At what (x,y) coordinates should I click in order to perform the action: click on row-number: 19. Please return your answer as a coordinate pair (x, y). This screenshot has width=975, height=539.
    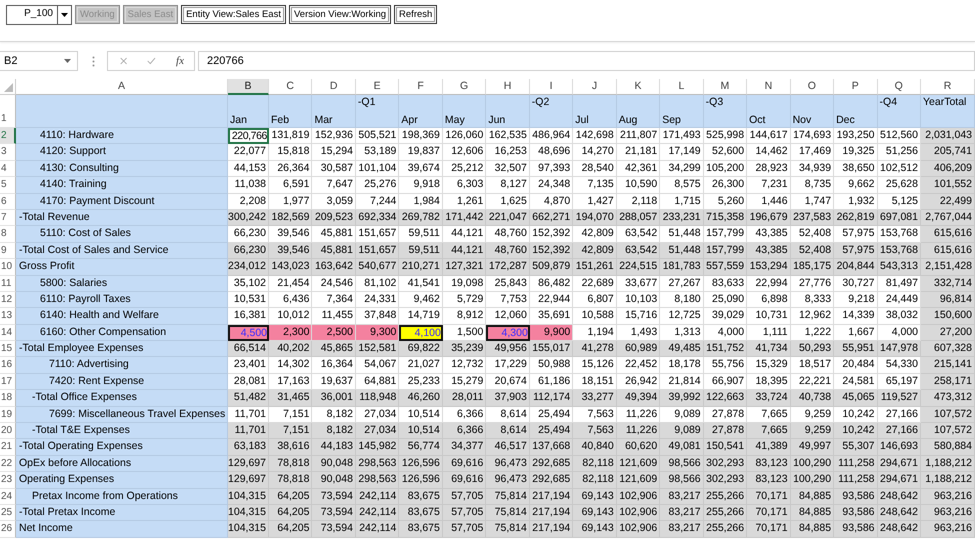
    Looking at the image, I should click on (8, 415).